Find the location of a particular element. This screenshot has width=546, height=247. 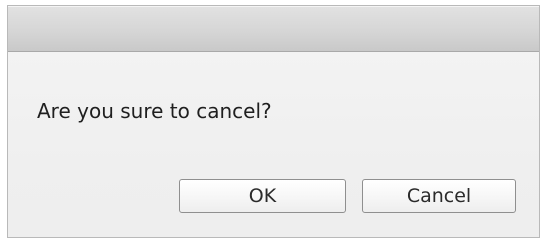

ok-button: OK is located at coordinates (262, 196).